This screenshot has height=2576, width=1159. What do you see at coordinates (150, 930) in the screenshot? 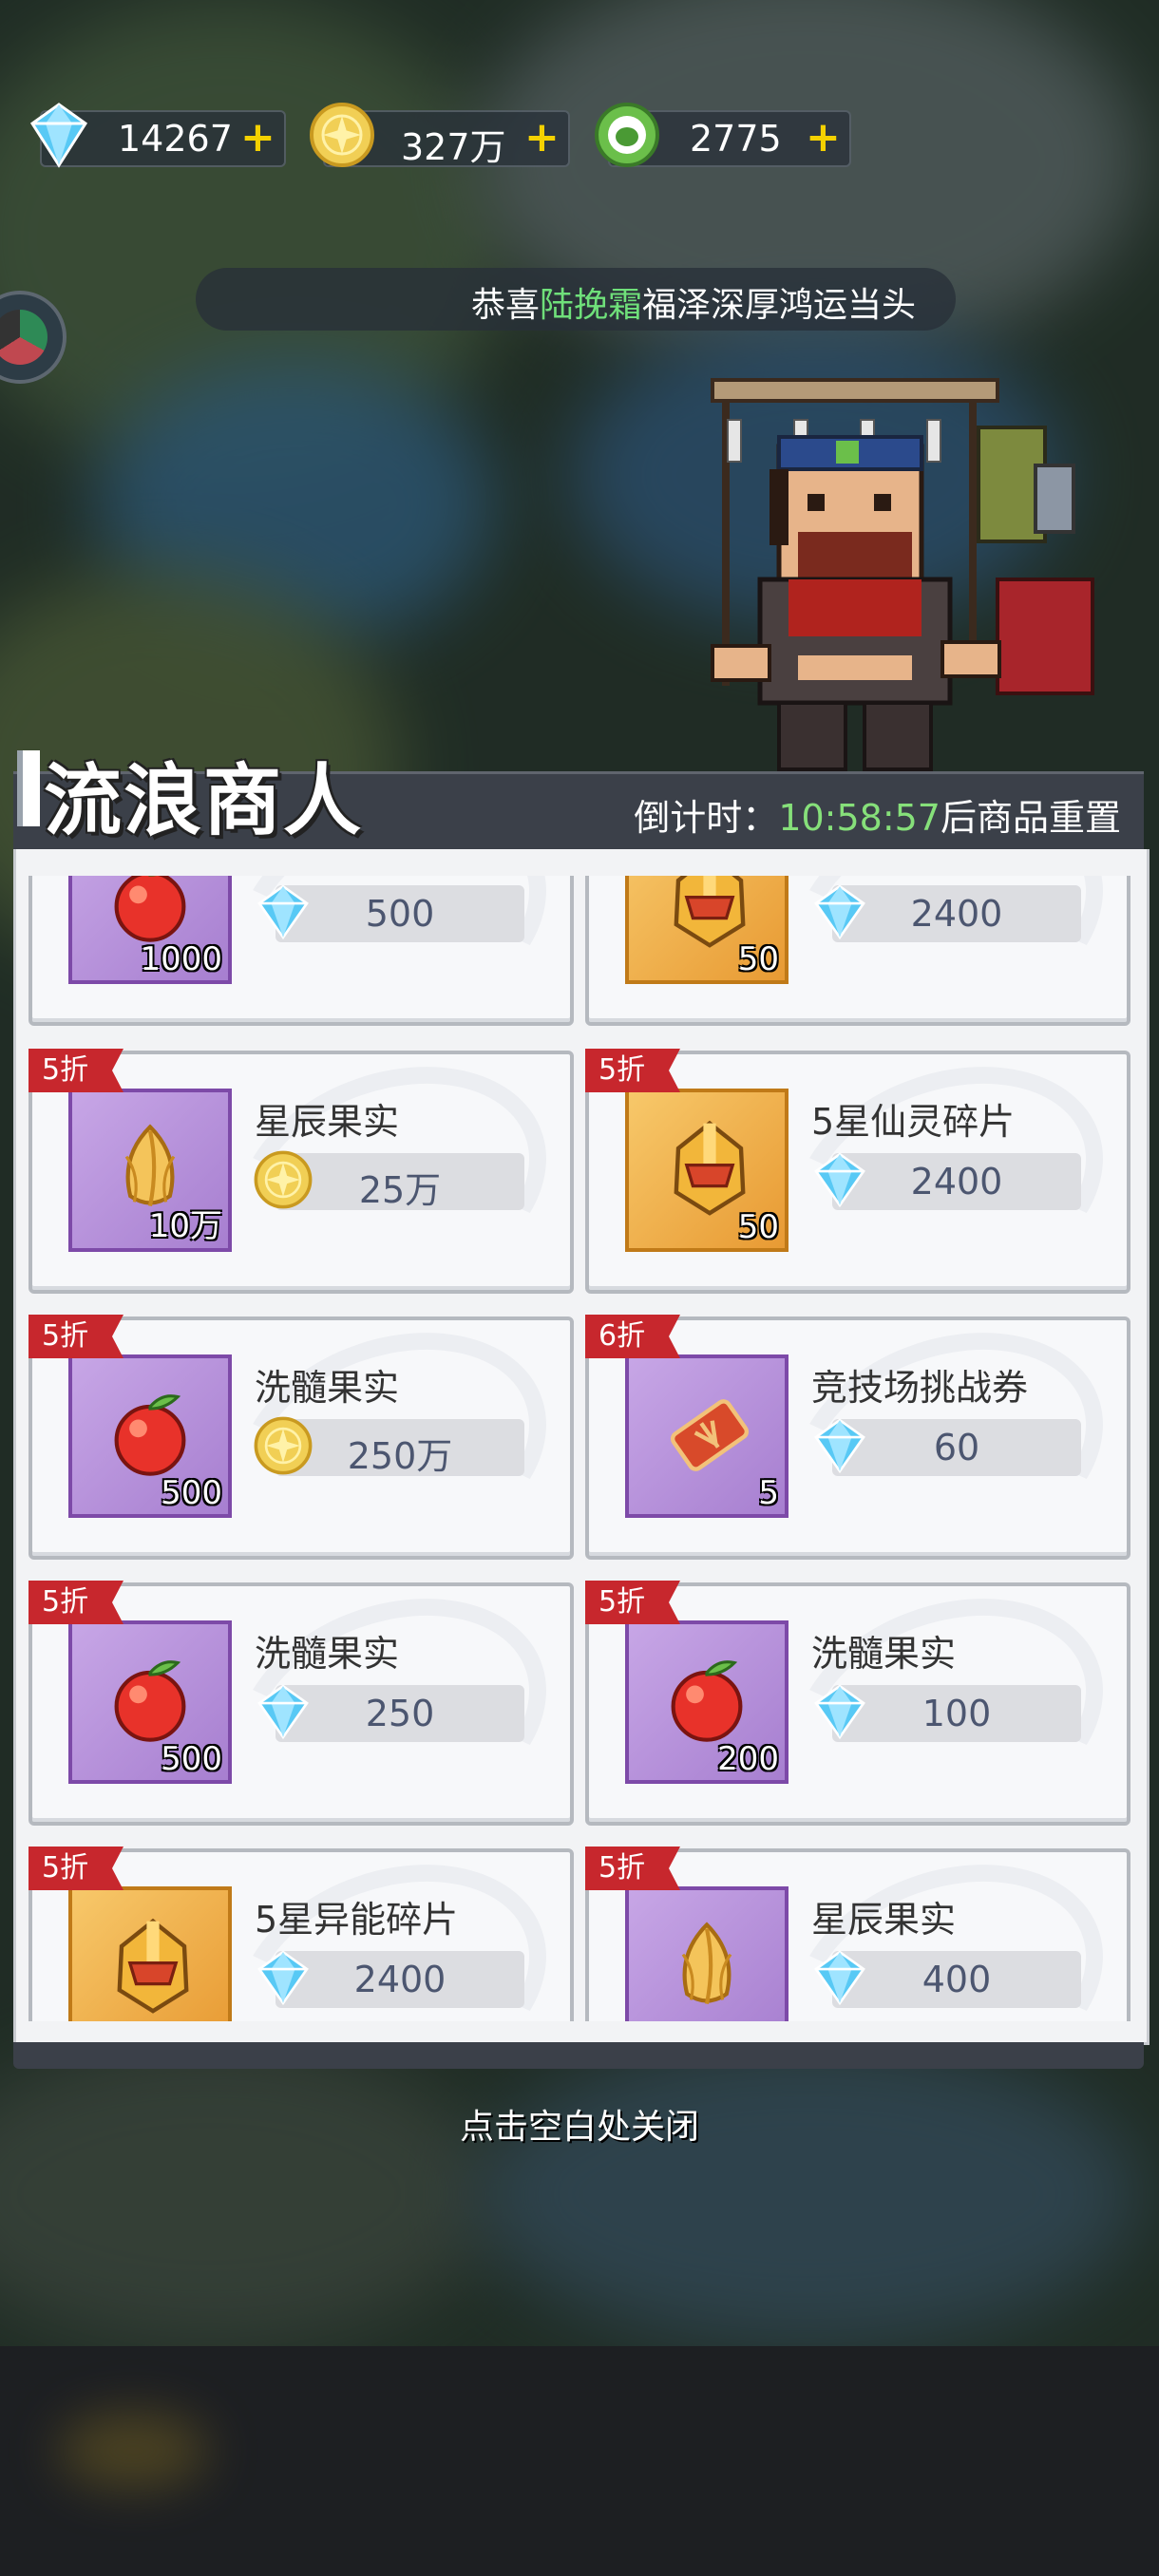
I see `item-icon-frame: 1000` at bounding box center [150, 930].